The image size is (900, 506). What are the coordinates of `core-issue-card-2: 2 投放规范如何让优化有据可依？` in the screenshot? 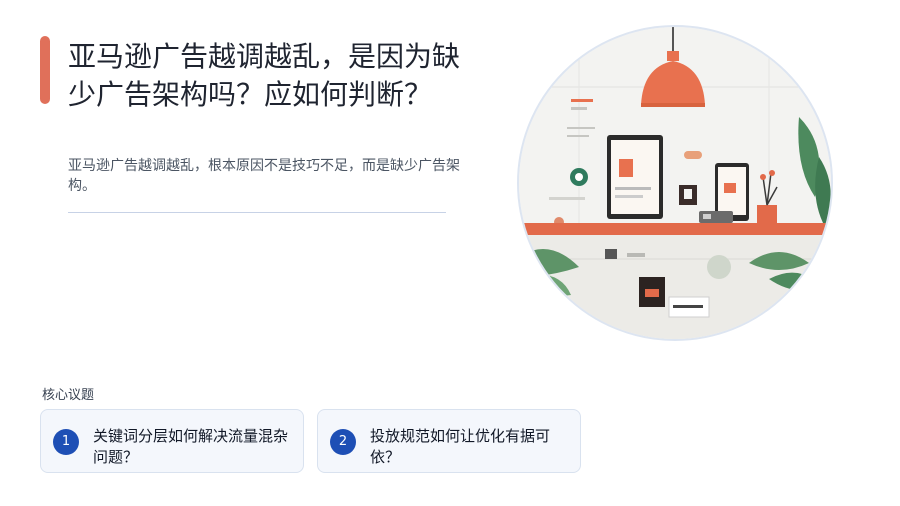 It's located at (449, 441).